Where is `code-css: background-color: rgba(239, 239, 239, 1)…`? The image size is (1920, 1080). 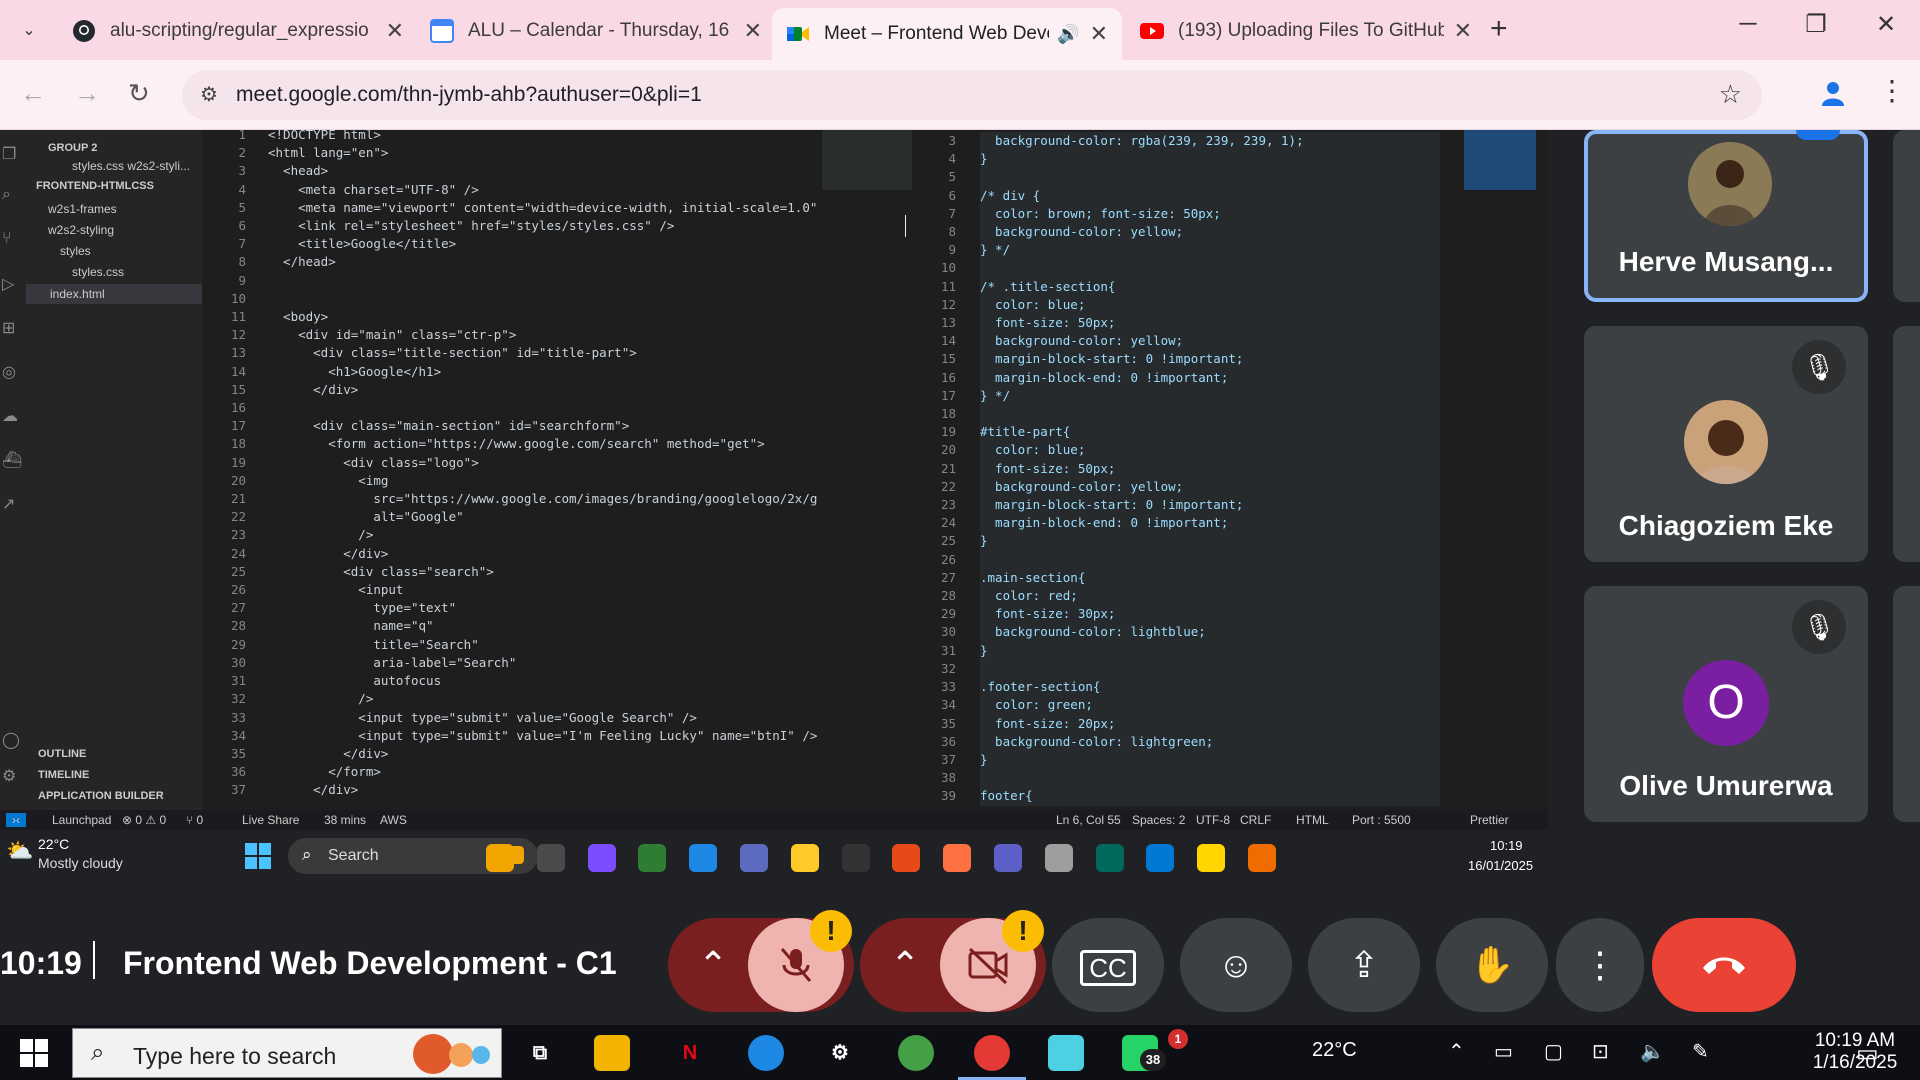
code-css: background-color: rgba(239, 239, 239, 1)… is located at coordinates (1210, 469).